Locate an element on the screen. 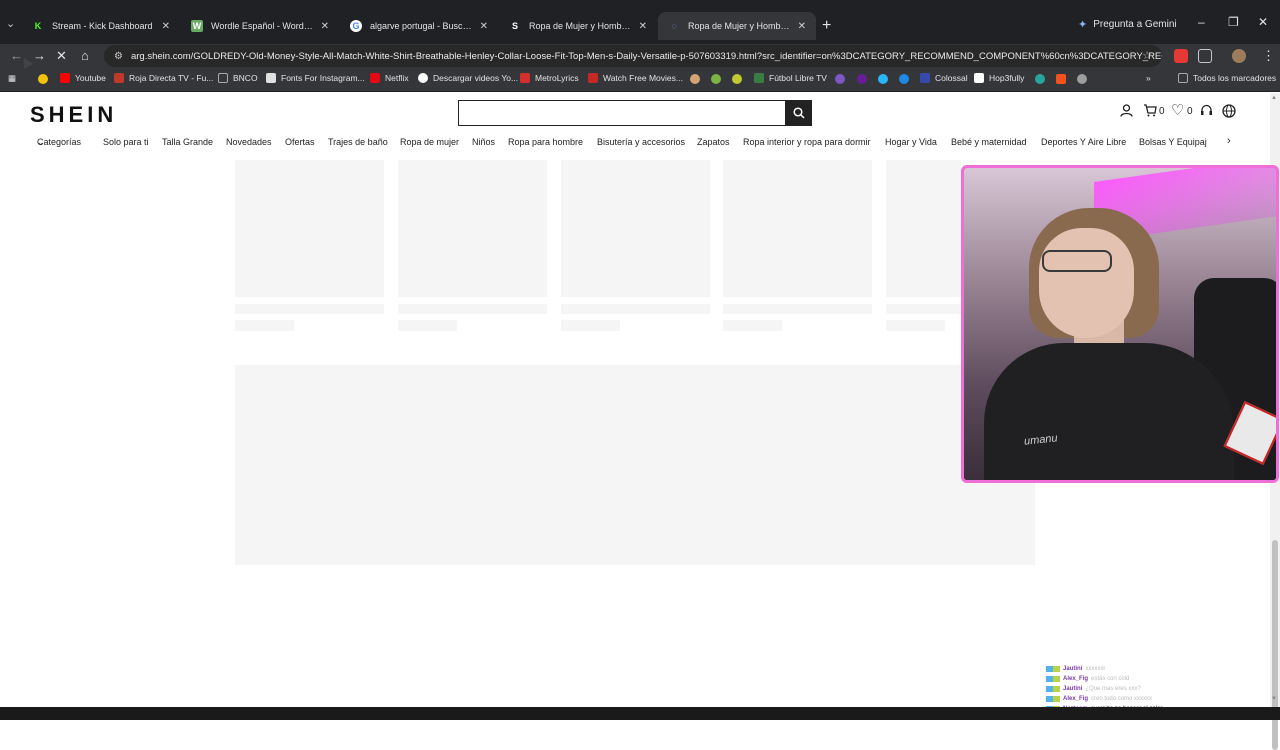  tab-search-icon: ⌄ is located at coordinates (10, 23).